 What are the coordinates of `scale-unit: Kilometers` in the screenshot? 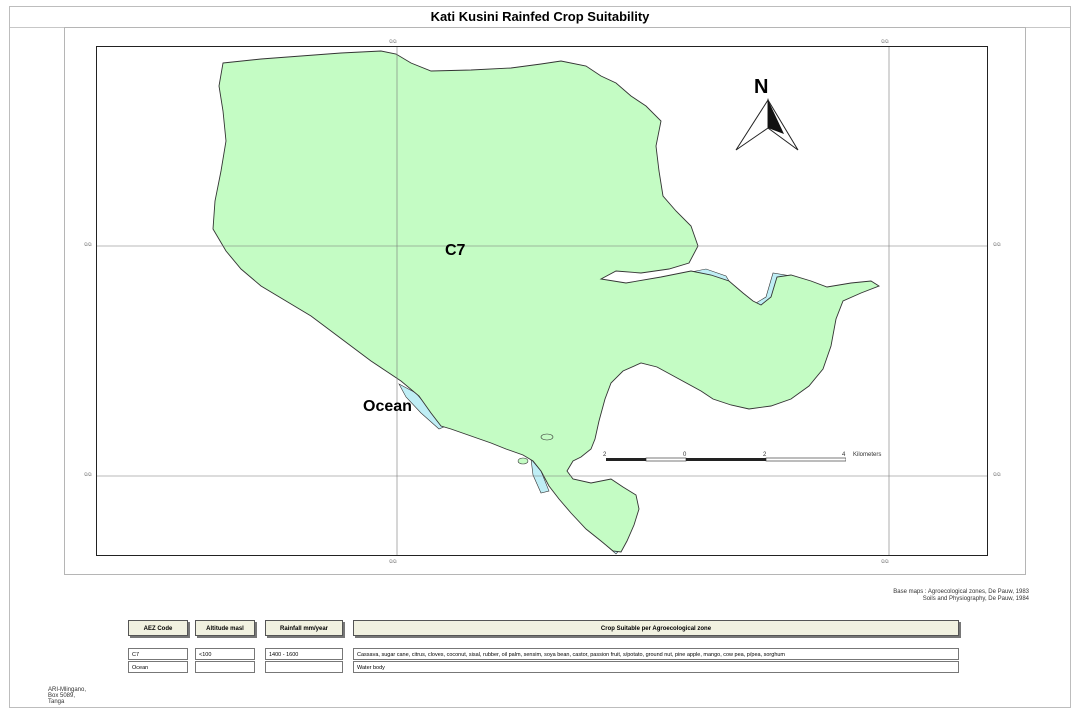 It's located at (867, 455).